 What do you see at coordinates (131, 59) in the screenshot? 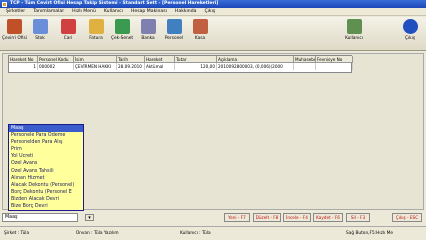
I see `column-header: Tarih` at bounding box center [131, 59].